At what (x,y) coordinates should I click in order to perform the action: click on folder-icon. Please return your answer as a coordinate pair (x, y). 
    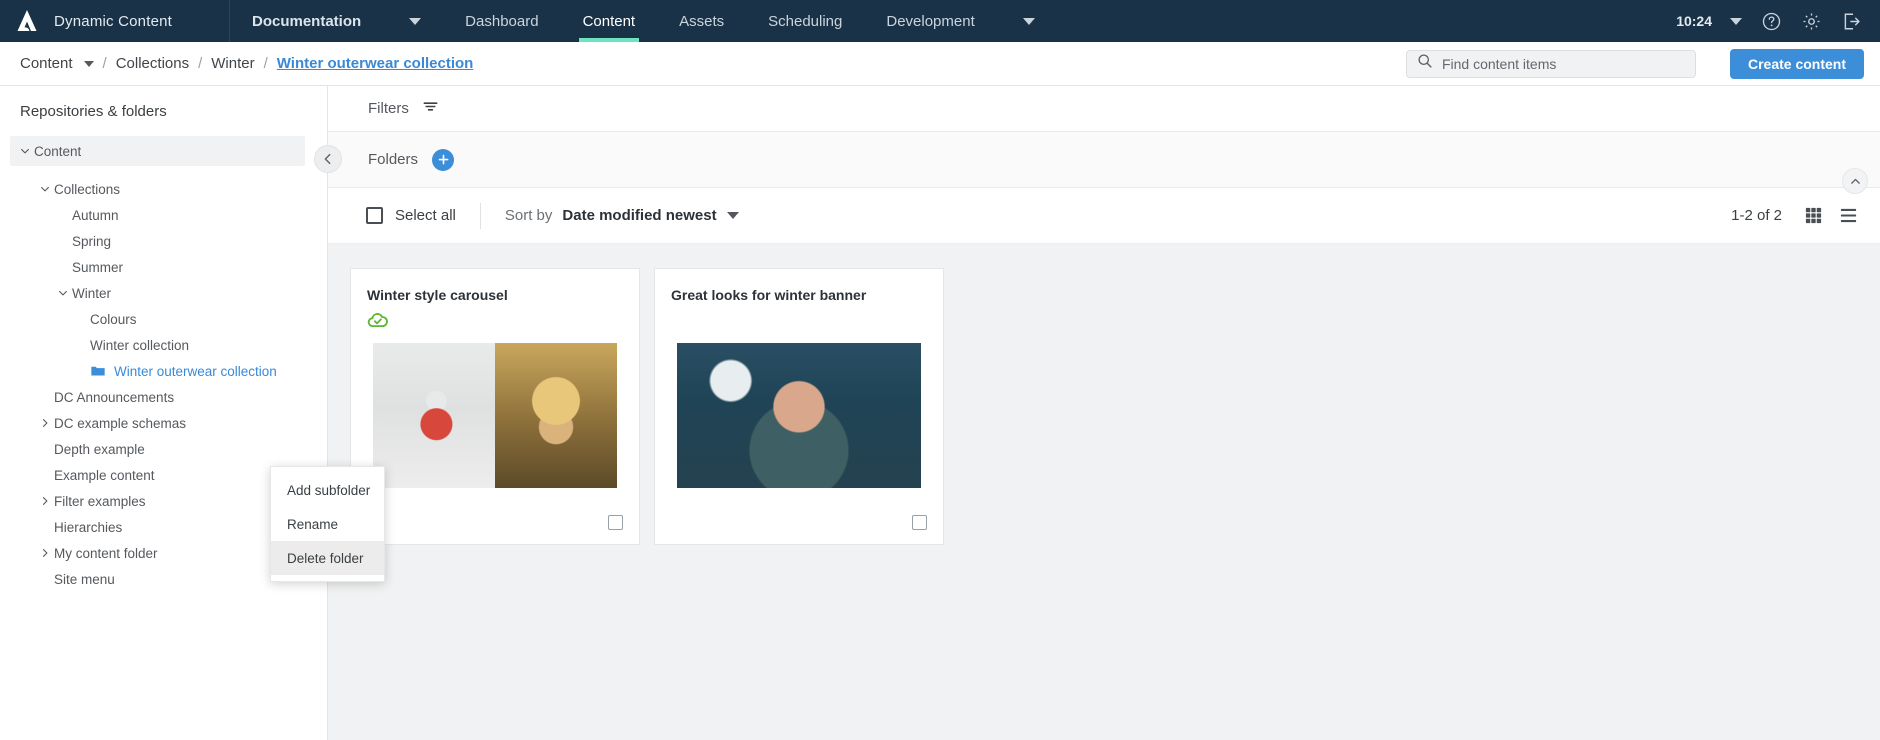
    Looking at the image, I should click on (100, 371).